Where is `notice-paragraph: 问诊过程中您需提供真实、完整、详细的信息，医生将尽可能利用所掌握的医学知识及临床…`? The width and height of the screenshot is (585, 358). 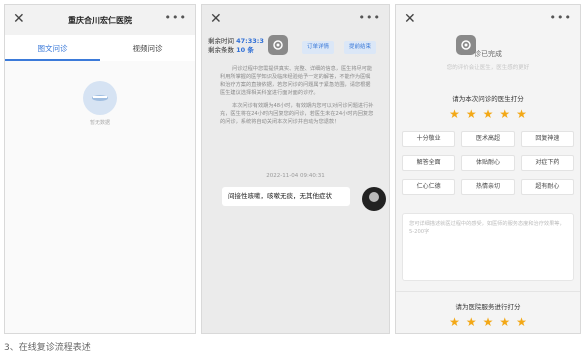
notice-paragraph: 问诊过程中您需提供真实、完整、详细的信息，医生将尽可能利用所掌握的医学知识及临床… is located at coordinates (296, 81).